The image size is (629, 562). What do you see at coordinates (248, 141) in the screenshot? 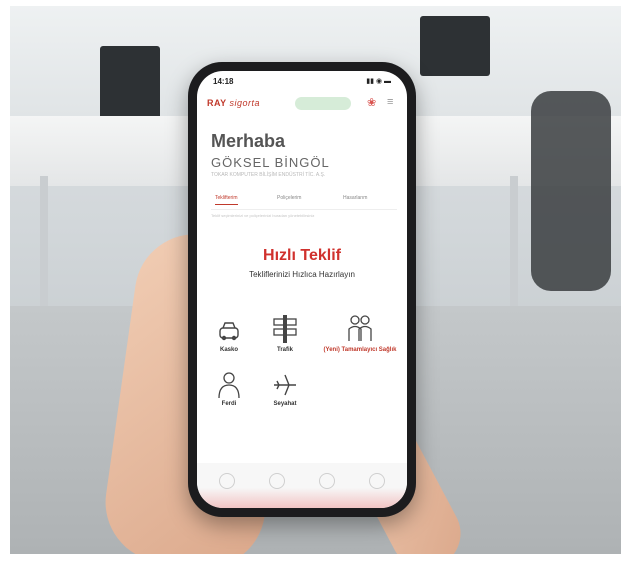
I see `greeting: Merhaba` at bounding box center [248, 141].